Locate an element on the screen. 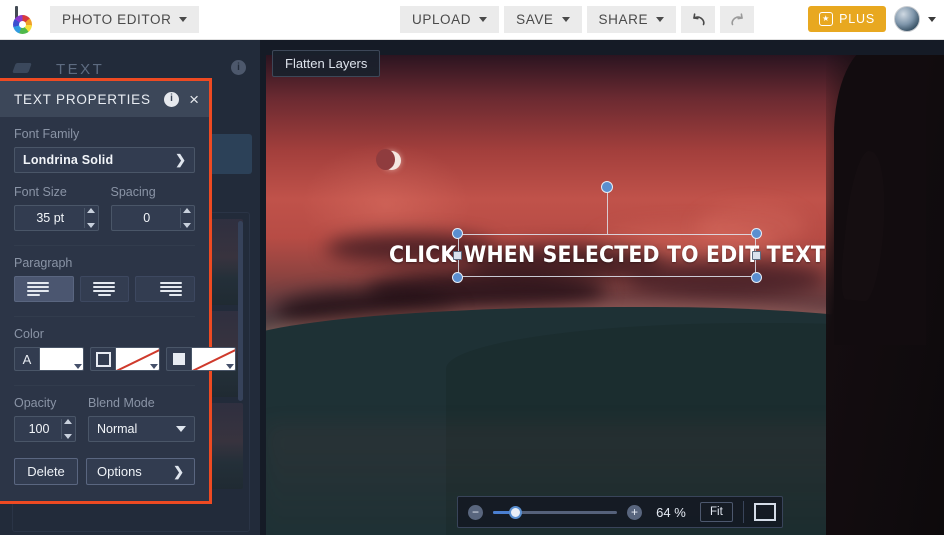 The width and height of the screenshot is (944, 535). outline-color-control is located at coordinates (125, 359).